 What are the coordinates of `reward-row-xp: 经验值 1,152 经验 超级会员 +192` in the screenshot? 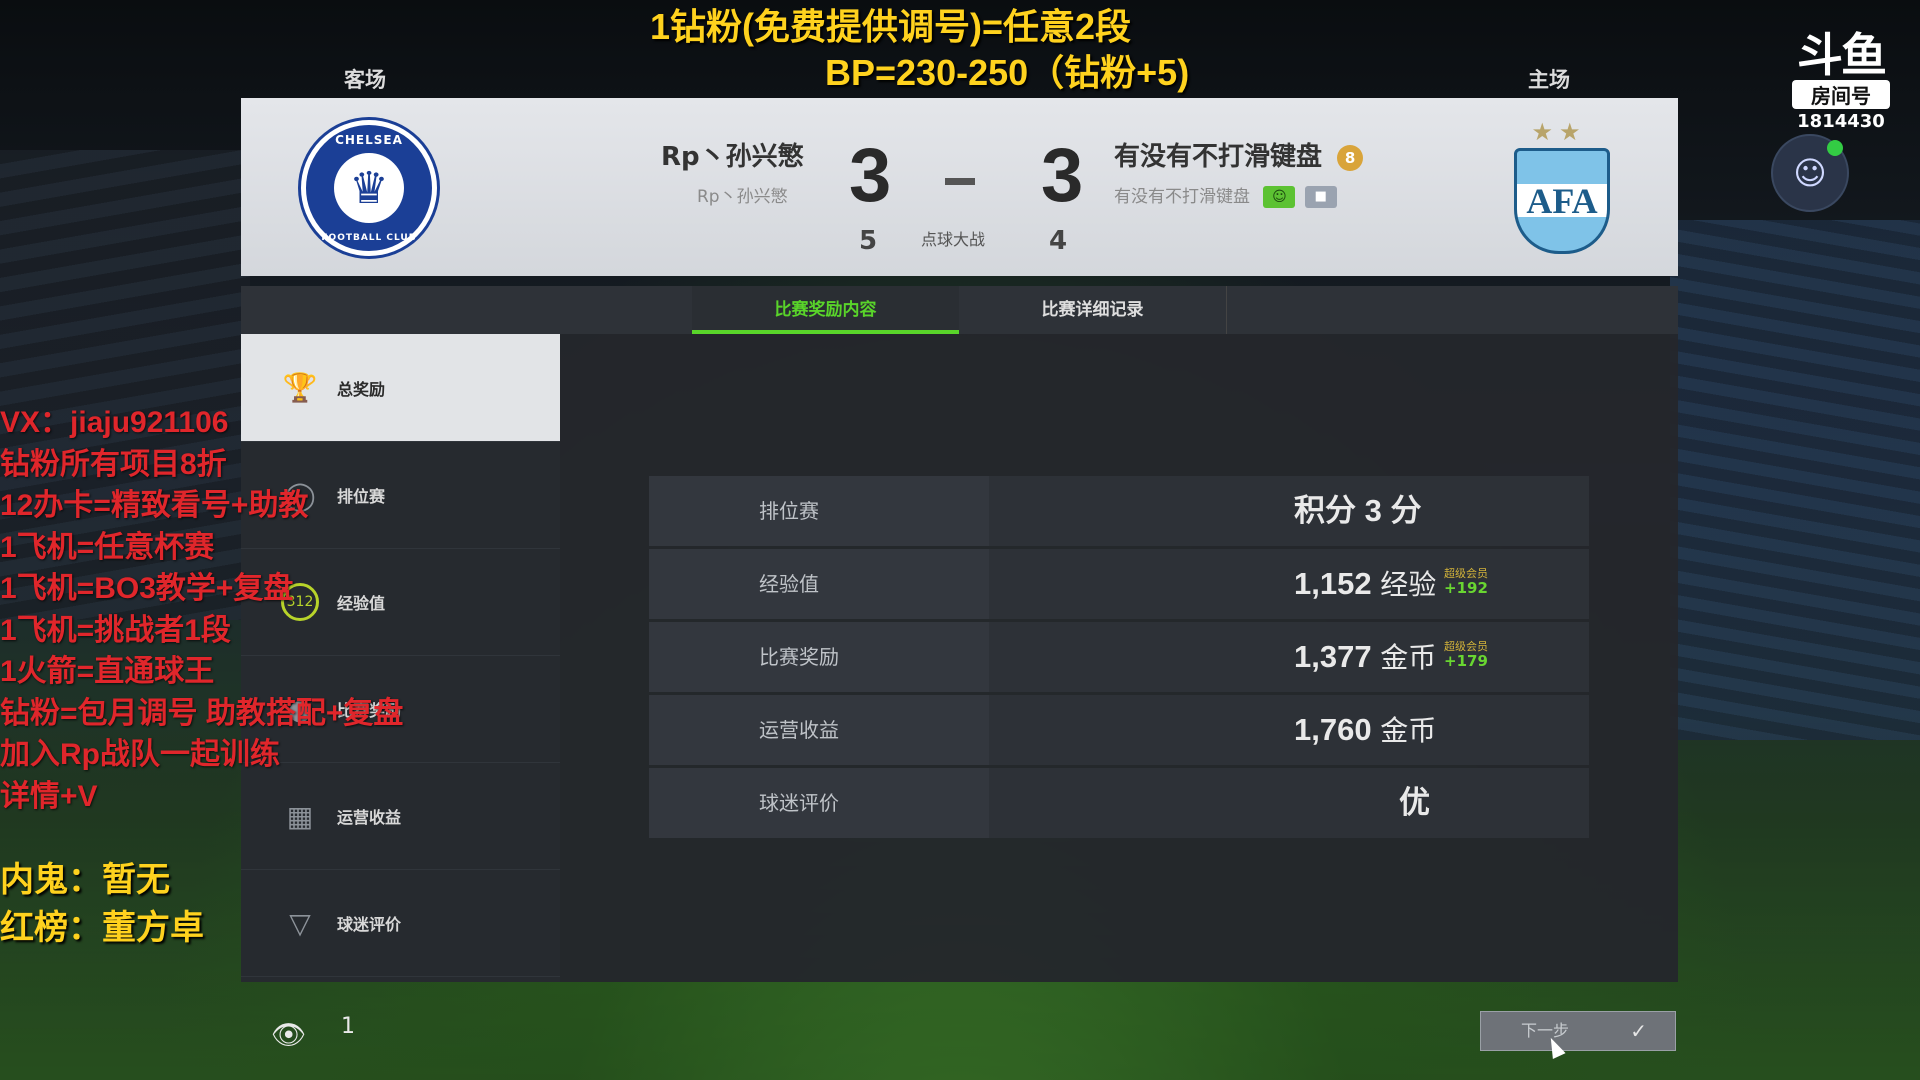 It's located at (1119, 584).